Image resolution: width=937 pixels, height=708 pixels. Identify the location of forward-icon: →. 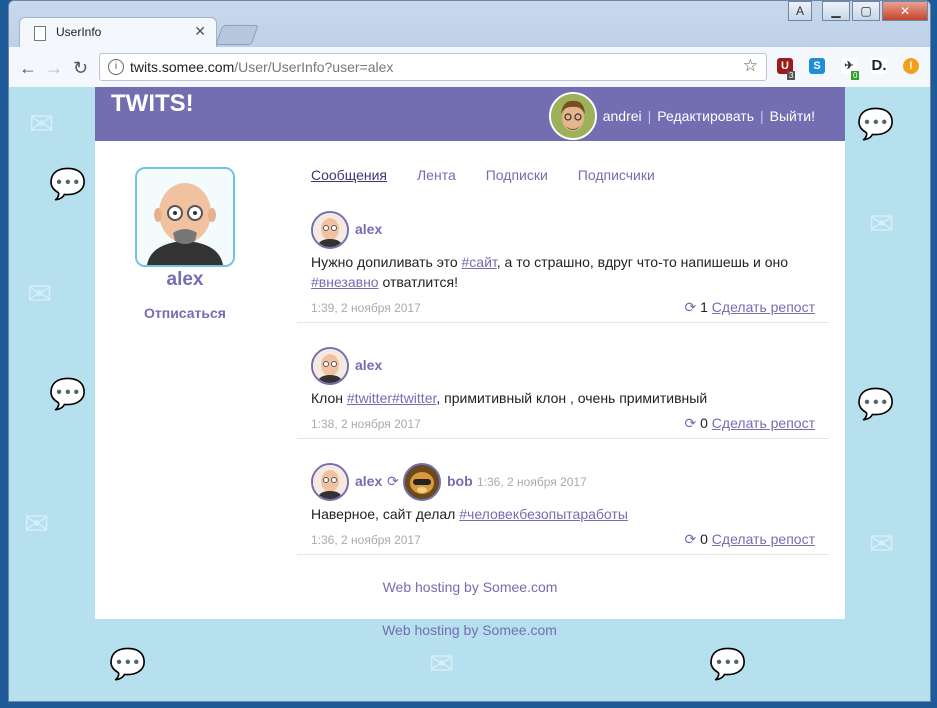
(54, 68).